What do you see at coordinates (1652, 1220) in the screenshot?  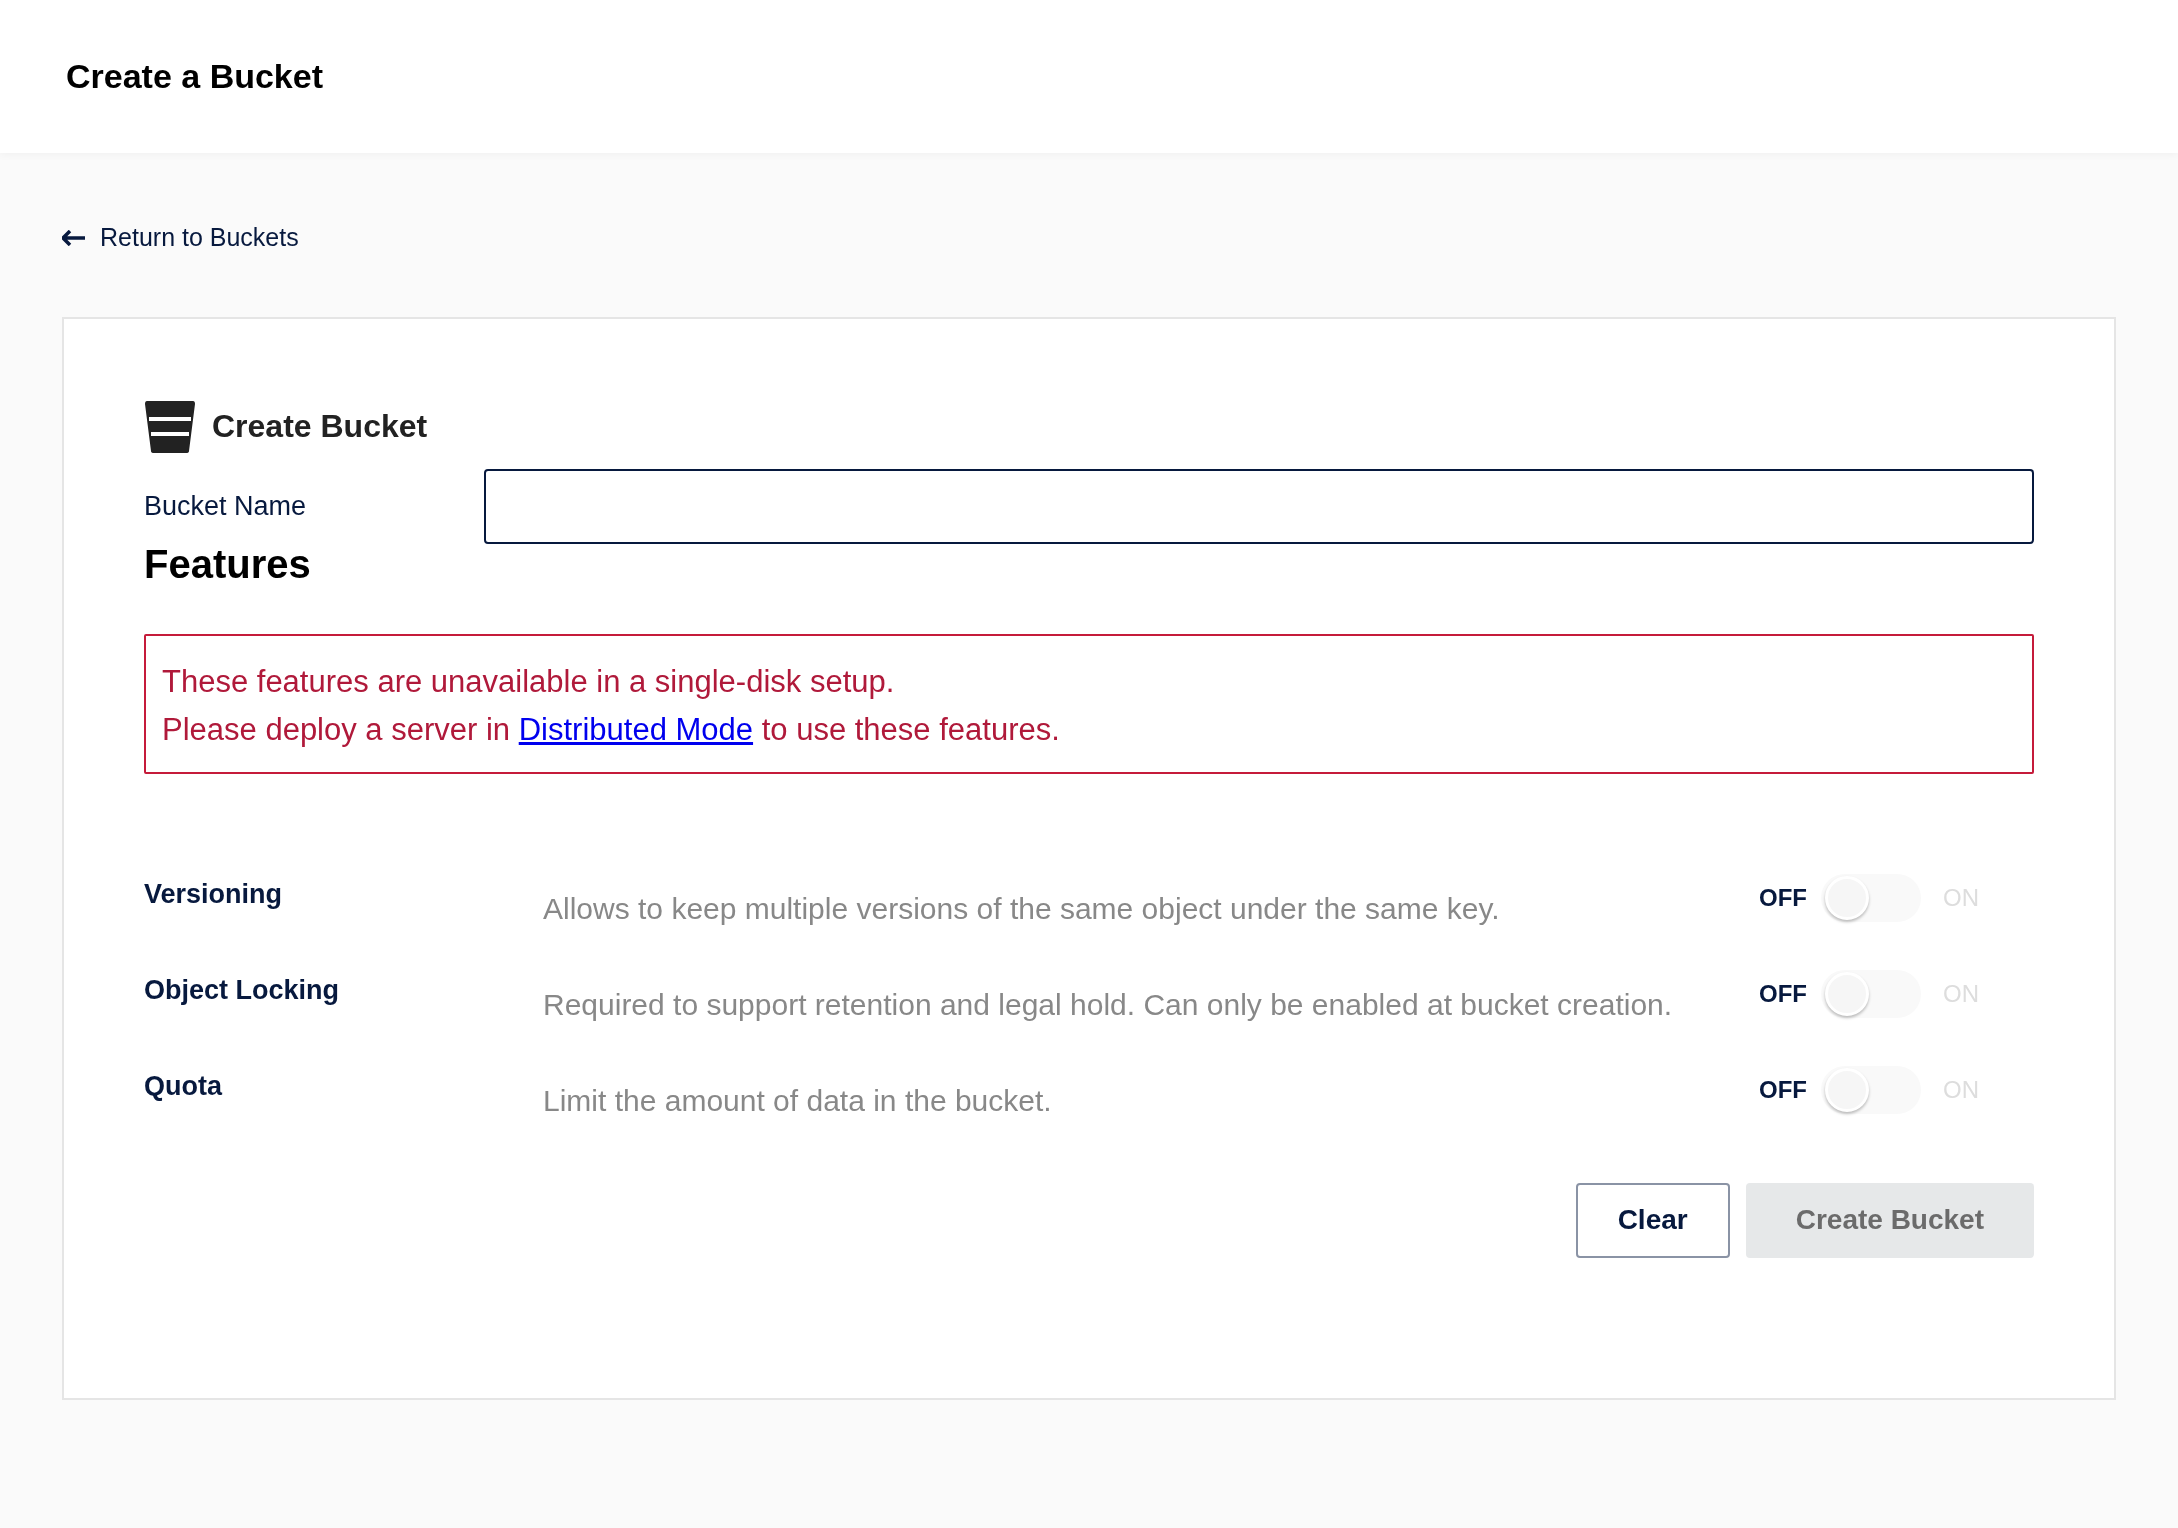 I see `clear-button: Clear` at bounding box center [1652, 1220].